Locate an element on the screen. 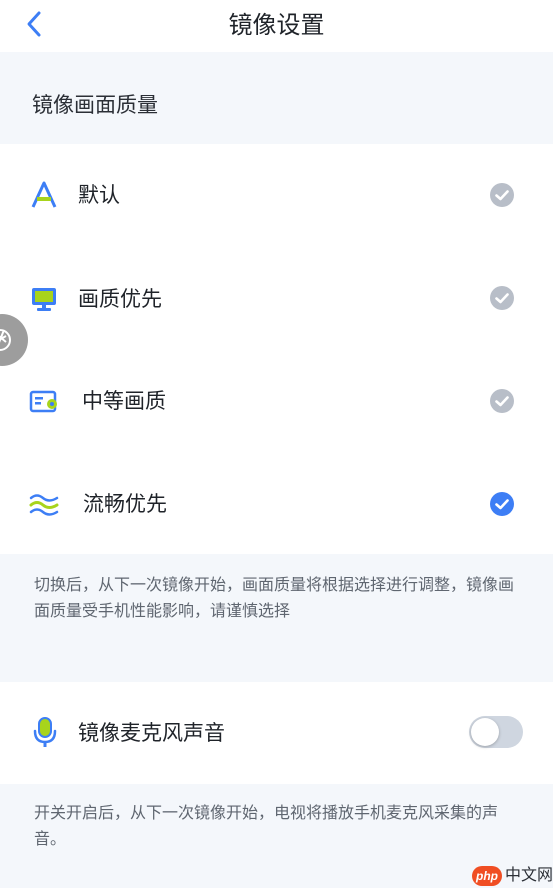 The image size is (553, 888). microphone-icon is located at coordinates (45, 732).